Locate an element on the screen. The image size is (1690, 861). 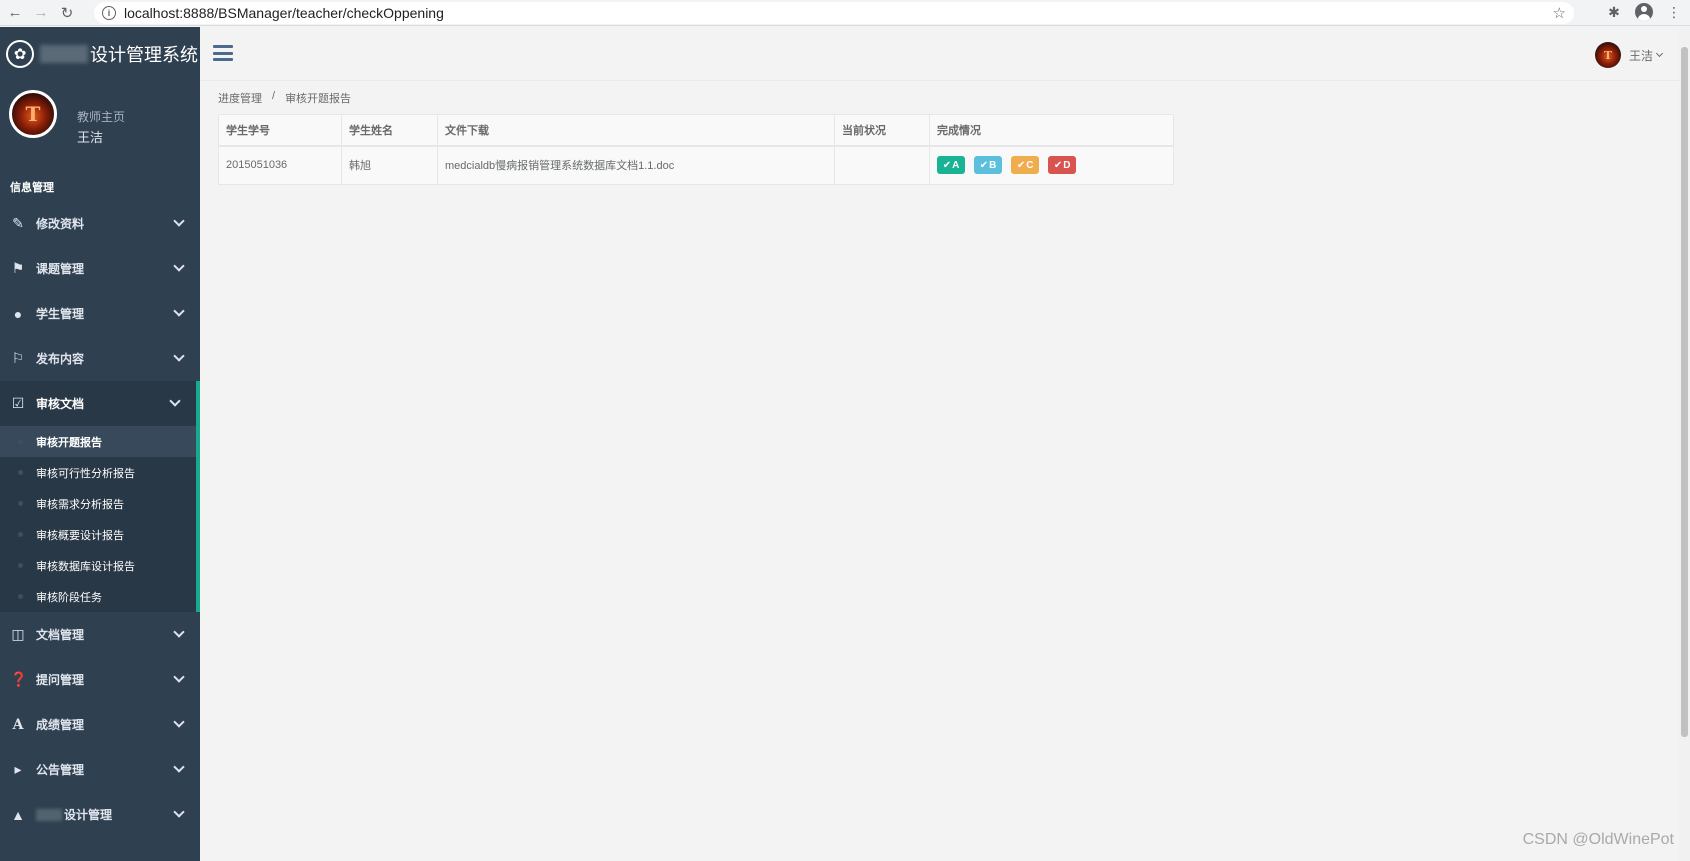
profile-role: 教师主页 is located at coordinates (101, 116).